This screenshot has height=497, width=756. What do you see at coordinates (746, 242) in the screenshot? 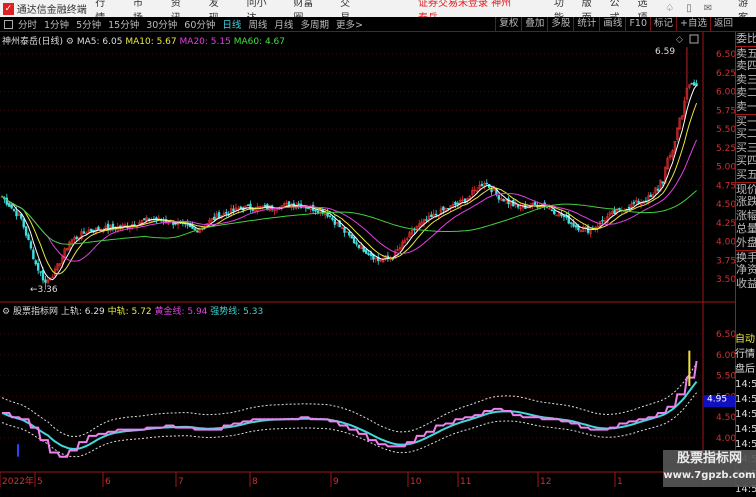
I see `quote-label: 外盘` at bounding box center [746, 242].